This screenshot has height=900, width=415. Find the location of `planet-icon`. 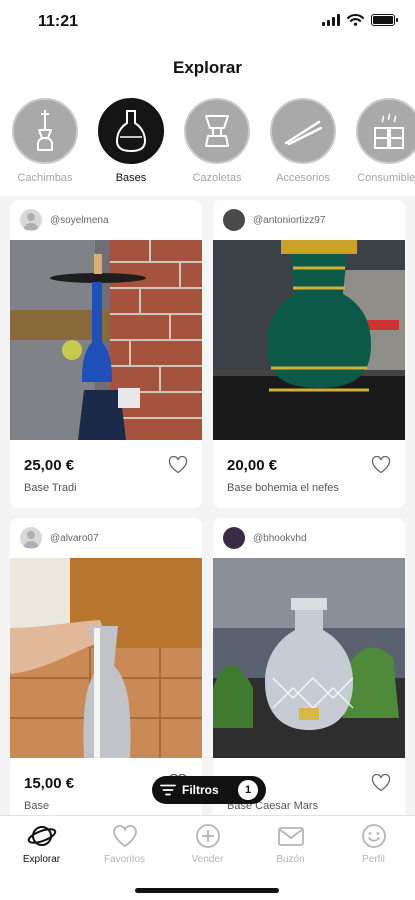

planet-icon is located at coordinates (41, 836).